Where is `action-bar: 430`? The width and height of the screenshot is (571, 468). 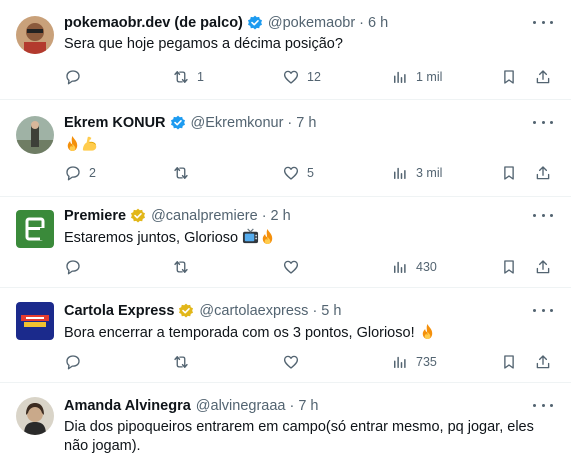
action-bar: 430 is located at coordinates (309, 267).